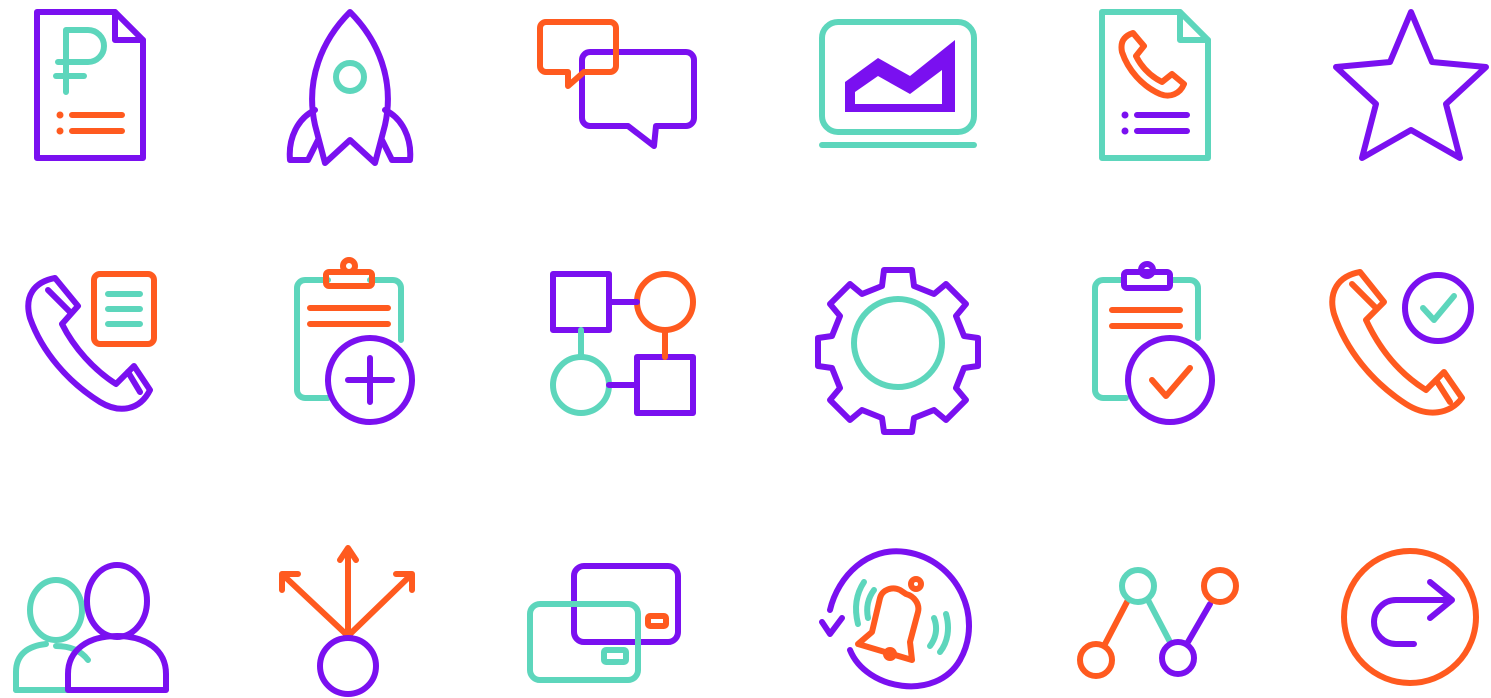 The height and width of the screenshot is (698, 1491). I want to click on phone-document-icon, so click(1155, 85).